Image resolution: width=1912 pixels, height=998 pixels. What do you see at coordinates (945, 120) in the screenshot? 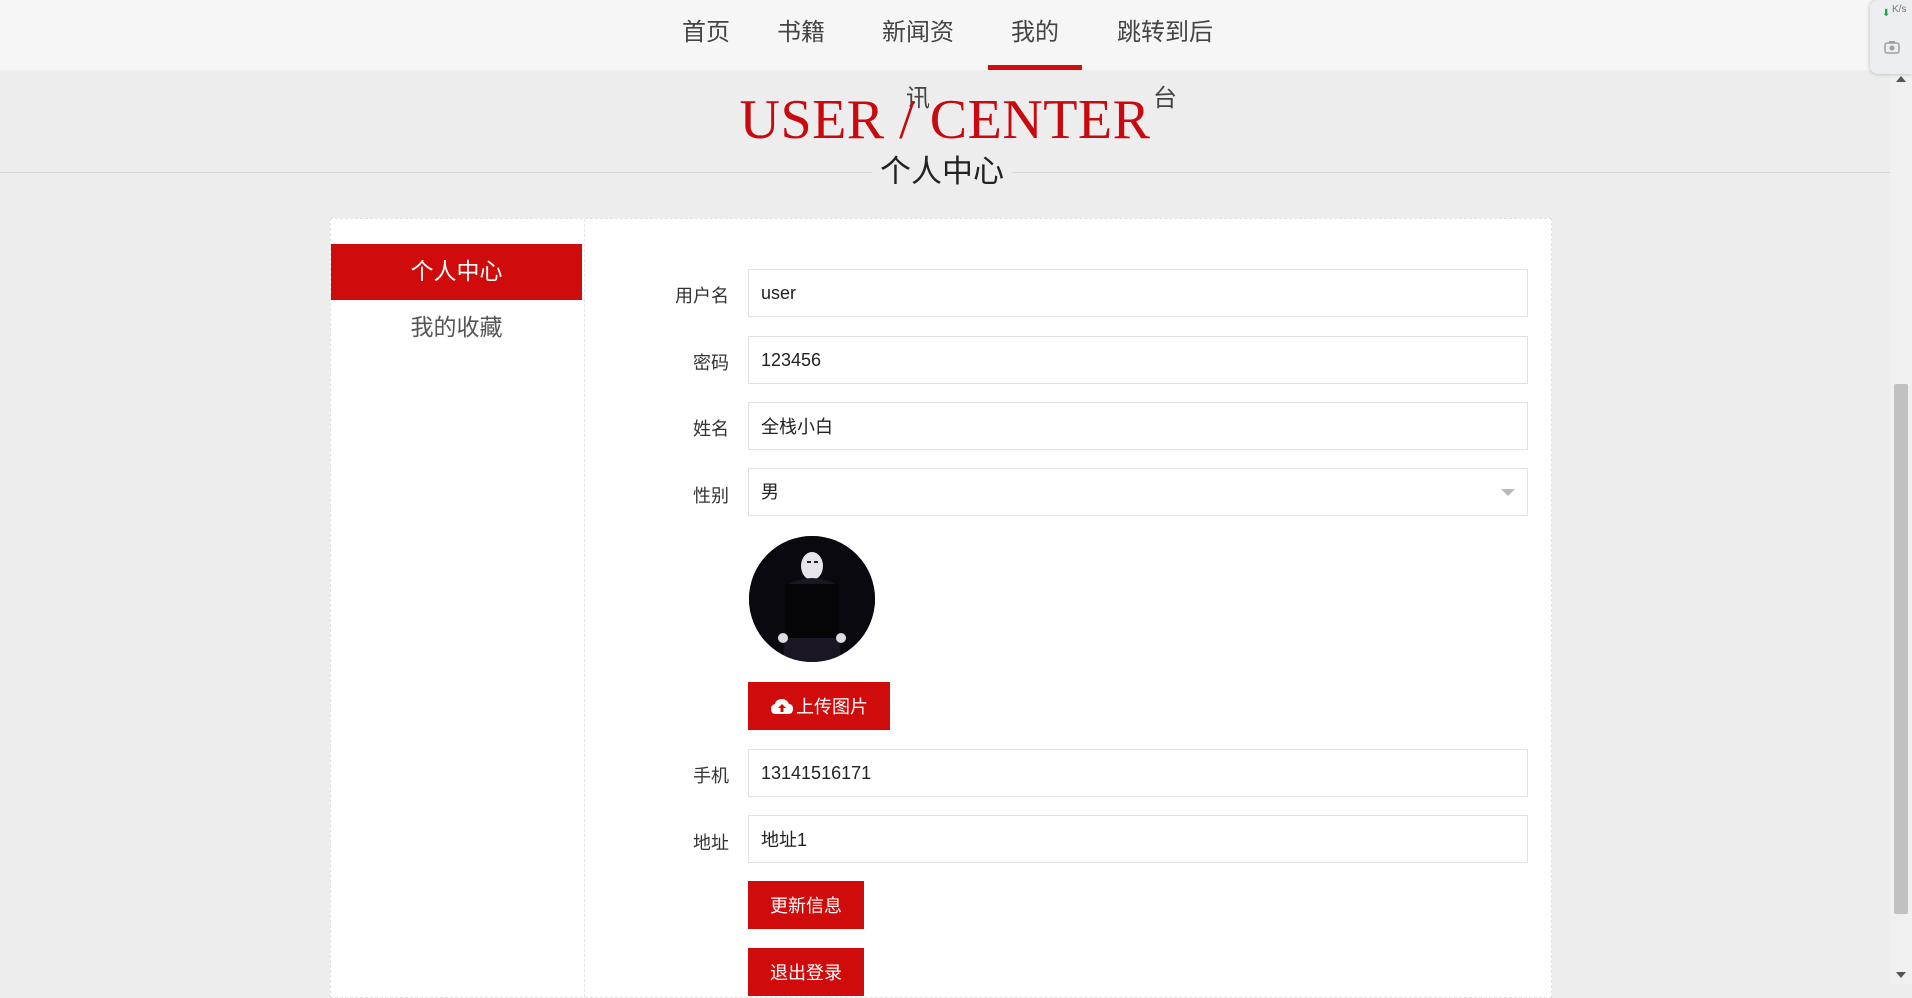
I see `page-title: USER / CENTER` at bounding box center [945, 120].